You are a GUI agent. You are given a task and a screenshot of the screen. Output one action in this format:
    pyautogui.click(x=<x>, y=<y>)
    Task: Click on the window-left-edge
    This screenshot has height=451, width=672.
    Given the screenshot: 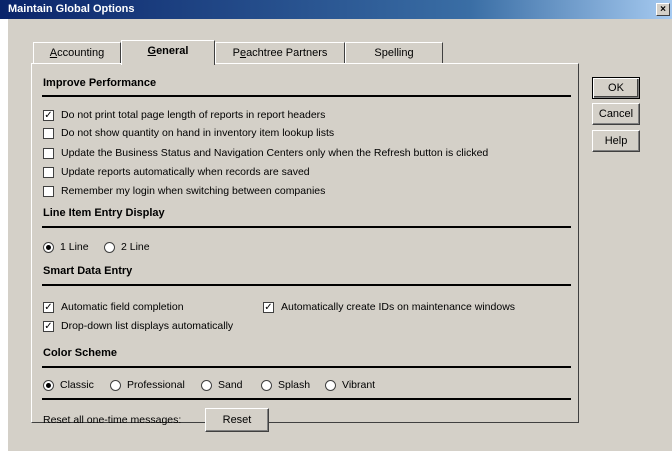 What is the action you would take?
    pyautogui.click(x=4, y=235)
    